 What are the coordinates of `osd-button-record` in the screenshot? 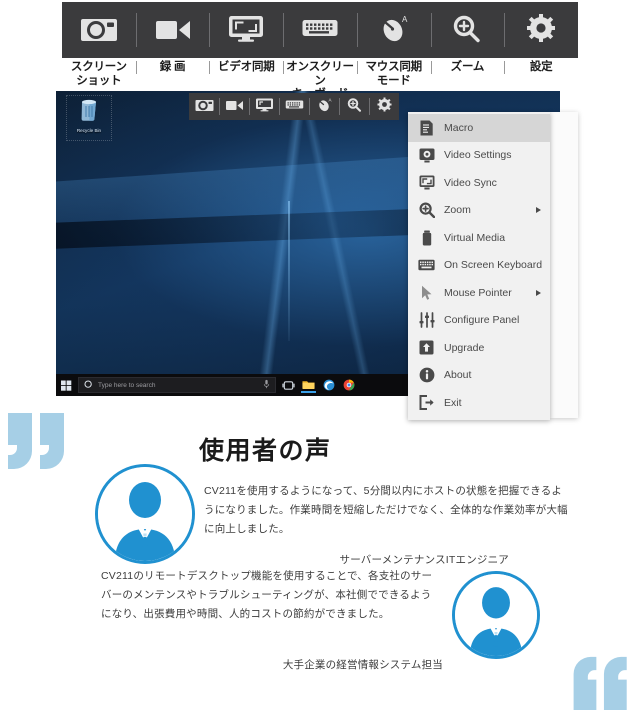 It's located at (234, 106).